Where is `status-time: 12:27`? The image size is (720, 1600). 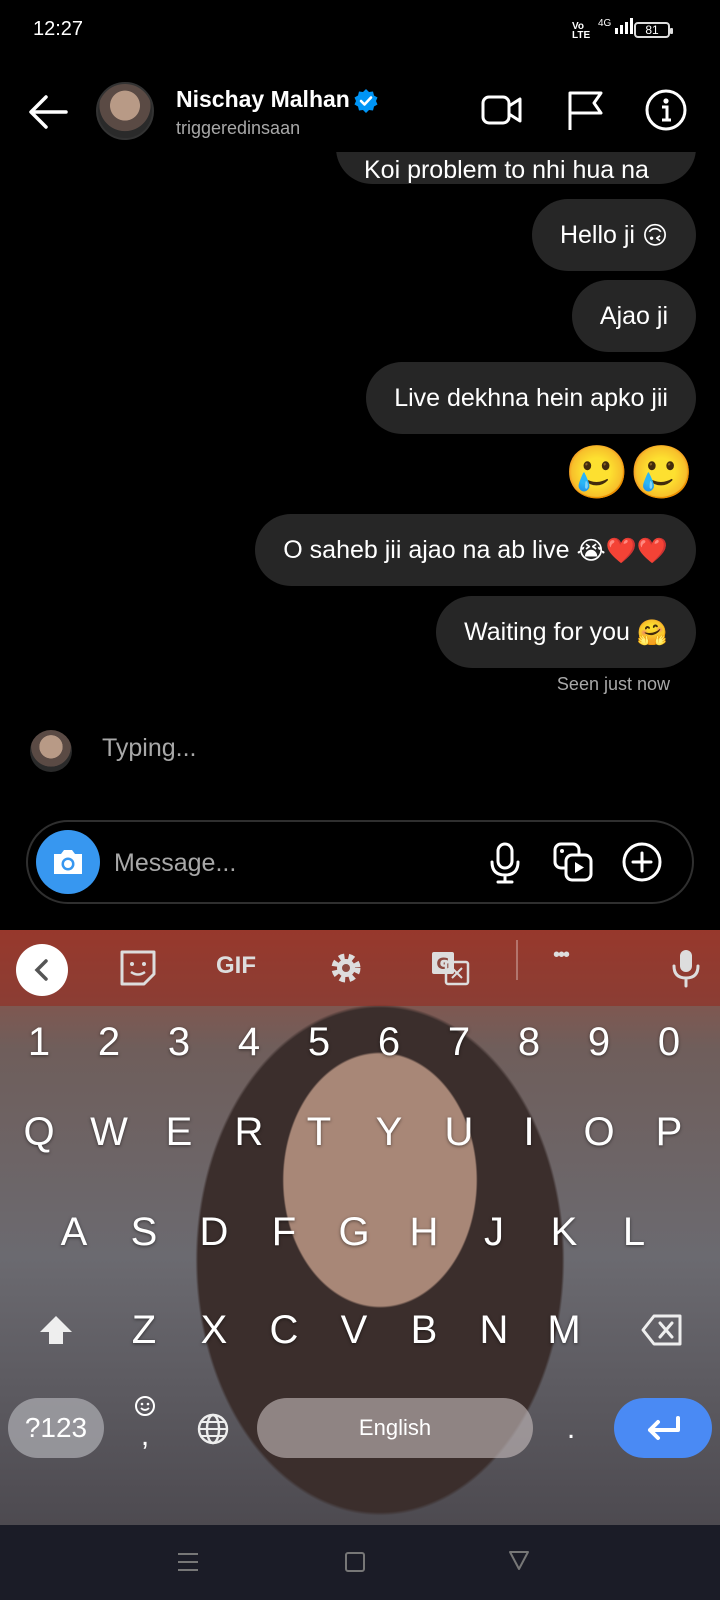 status-time: 12:27 is located at coordinates (58, 29).